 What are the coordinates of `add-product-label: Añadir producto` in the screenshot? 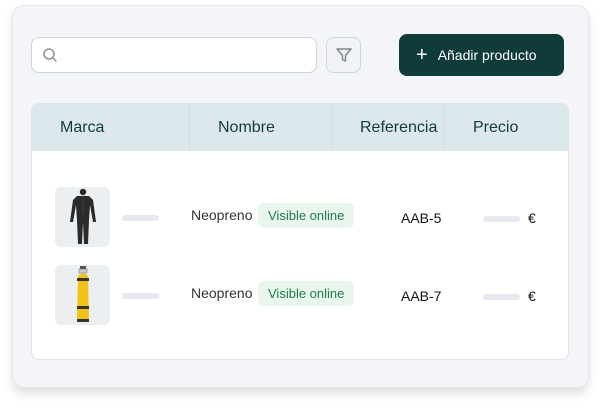 It's located at (487, 55).